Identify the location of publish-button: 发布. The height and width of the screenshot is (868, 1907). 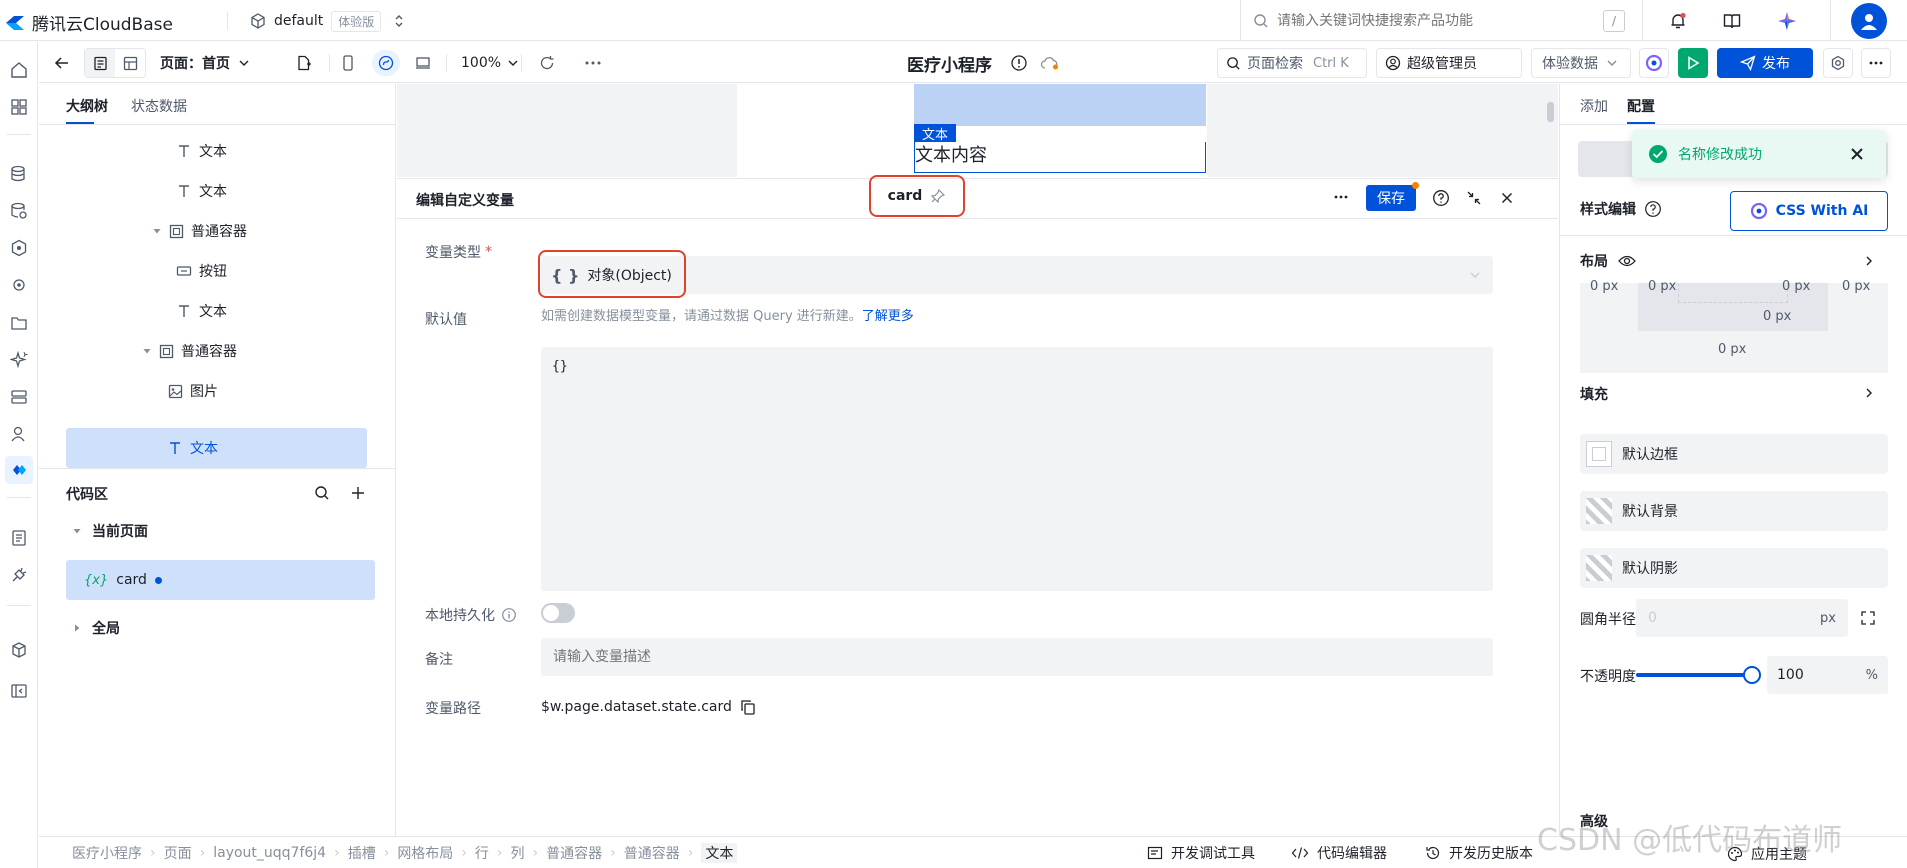
(1765, 63).